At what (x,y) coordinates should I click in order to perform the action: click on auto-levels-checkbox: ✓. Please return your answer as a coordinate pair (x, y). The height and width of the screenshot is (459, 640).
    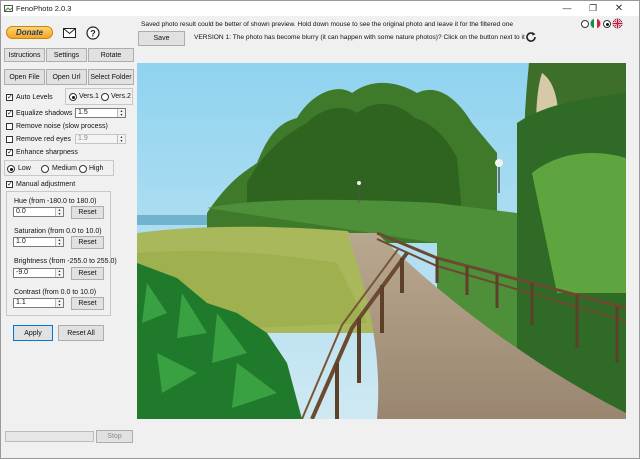
    Looking at the image, I should click on (9, 97).